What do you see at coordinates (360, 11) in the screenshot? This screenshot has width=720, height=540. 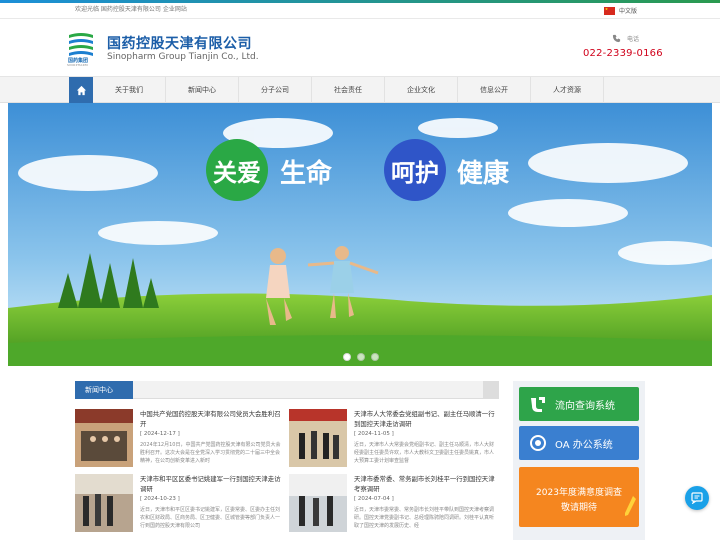 I see `top-bar: 欢迎光临 国药控股天津有限公司 企业网站 中文版` at bounding box center [360, 11].